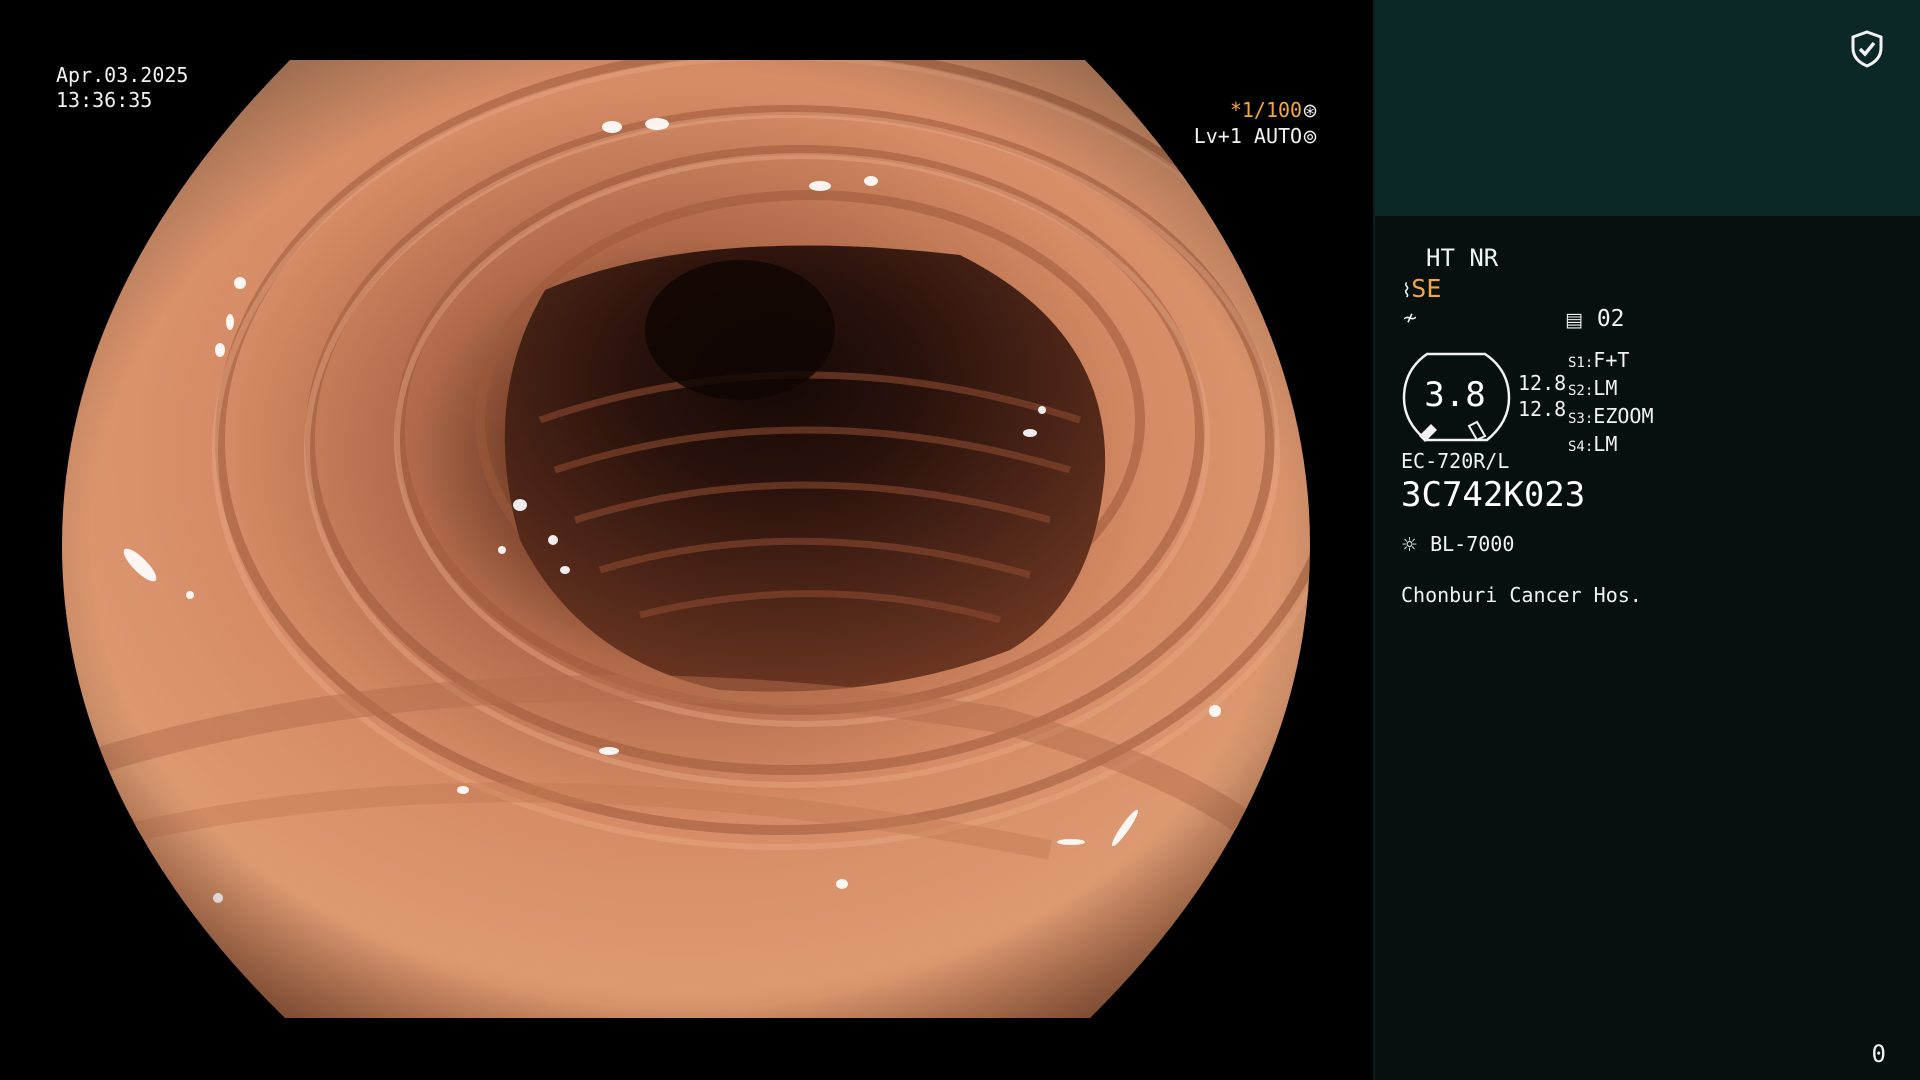 The height and width of the screenshot is (1080, 1920). I want to click on switch-key: S2:, so click(1581, 391).